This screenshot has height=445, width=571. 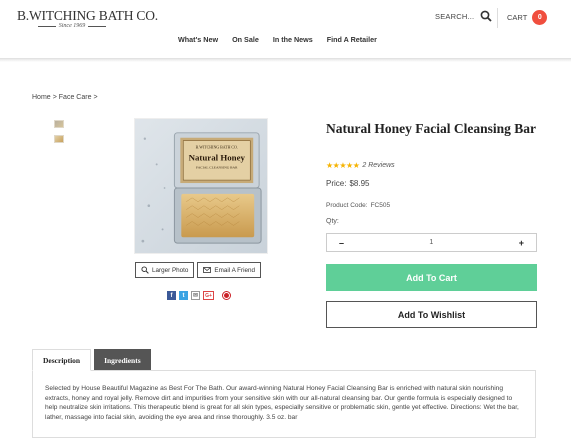 What do you see at coordinates (380, 205) in the screenshot?
I see `product-code-value: FC505` at bounding box center [380, 205].